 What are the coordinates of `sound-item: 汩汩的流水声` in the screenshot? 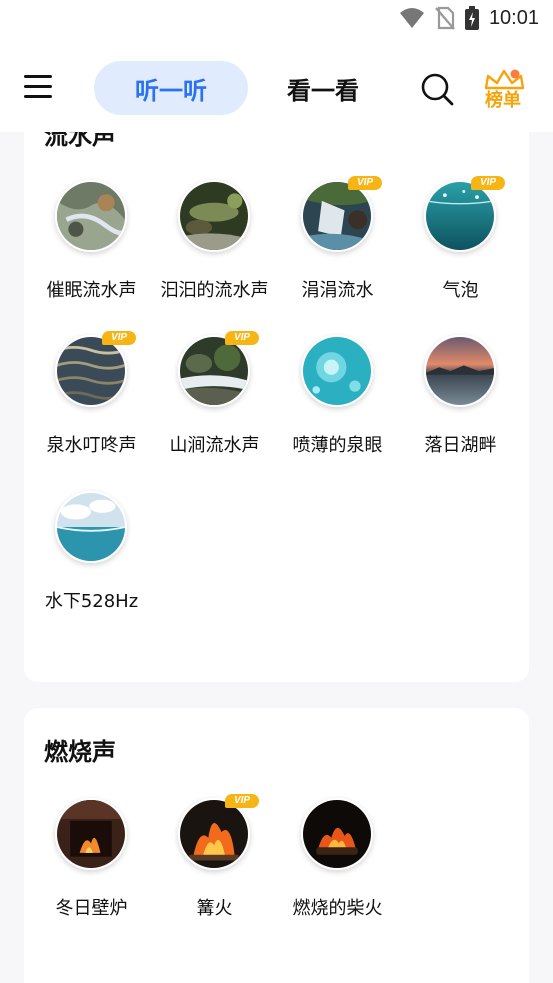 It's located at (214, 250).